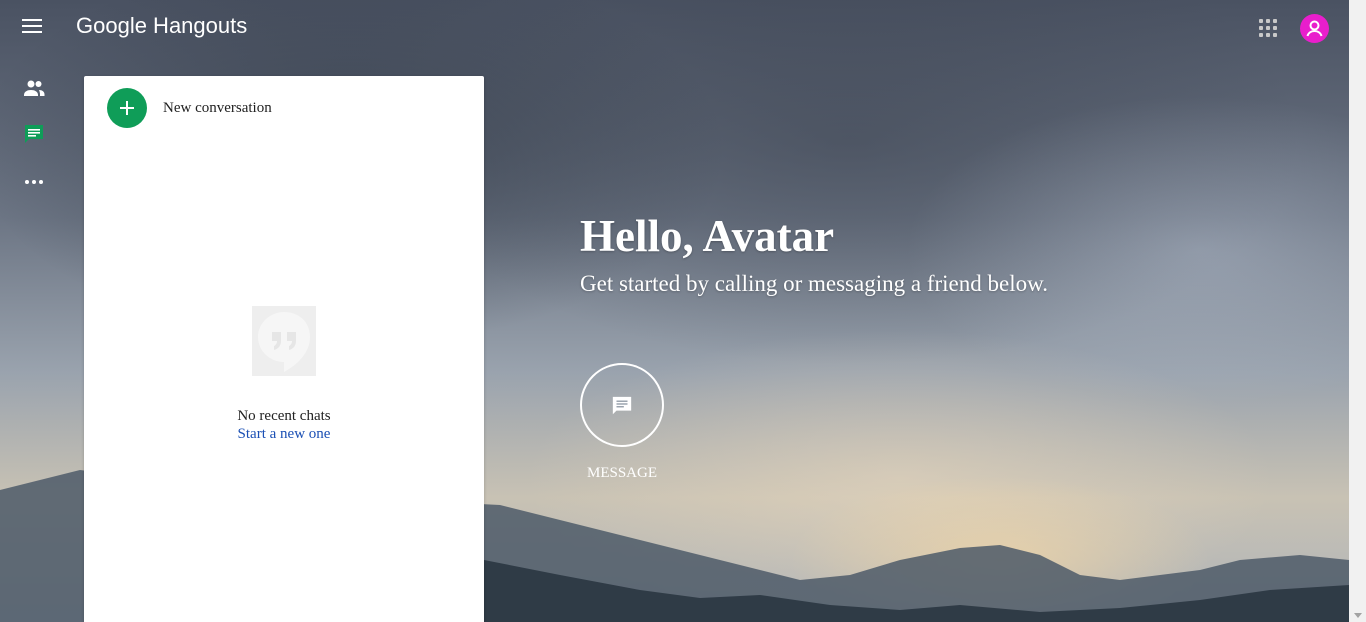 This screenshot has height=622, width=1366. What do you see at coordinates (284, 416) in the screenshot?
I see `no-recent-chats-text: No recent chats` at bounding box center [284, 416].